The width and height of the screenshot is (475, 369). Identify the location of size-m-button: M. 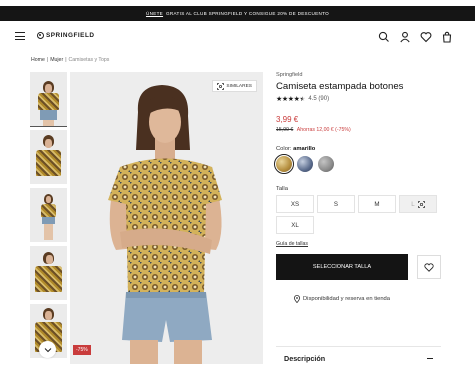
(377, 204).